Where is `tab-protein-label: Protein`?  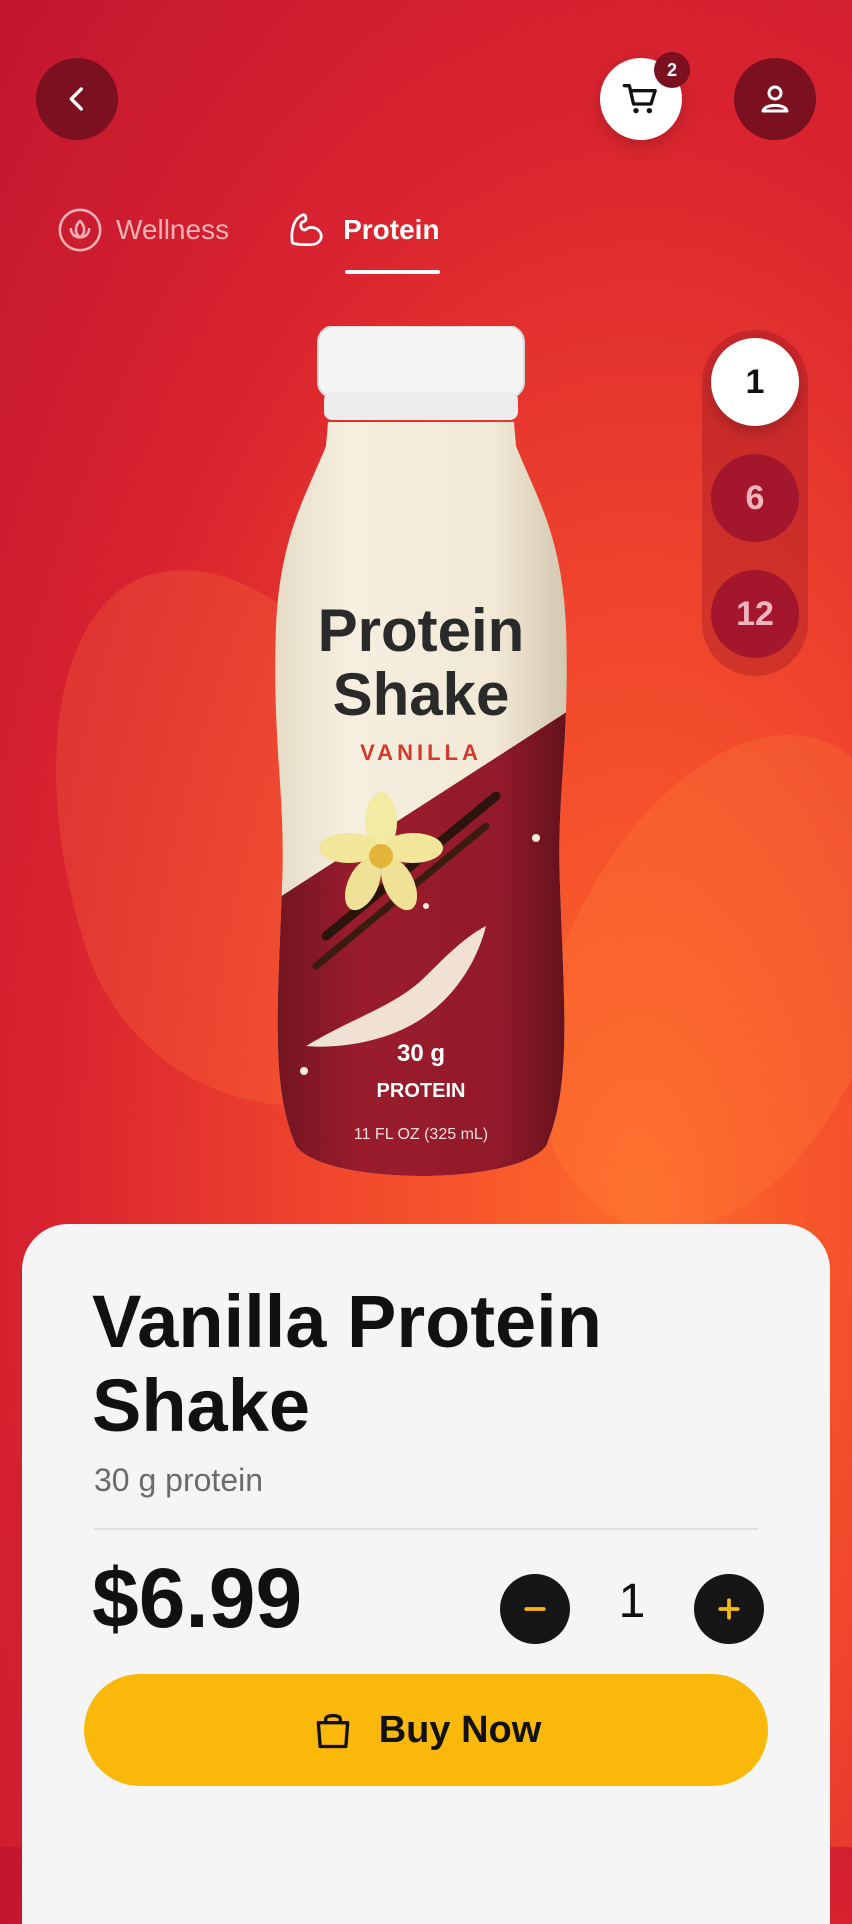
tab-protein-label: Protein is located at coordinates (391, 229).